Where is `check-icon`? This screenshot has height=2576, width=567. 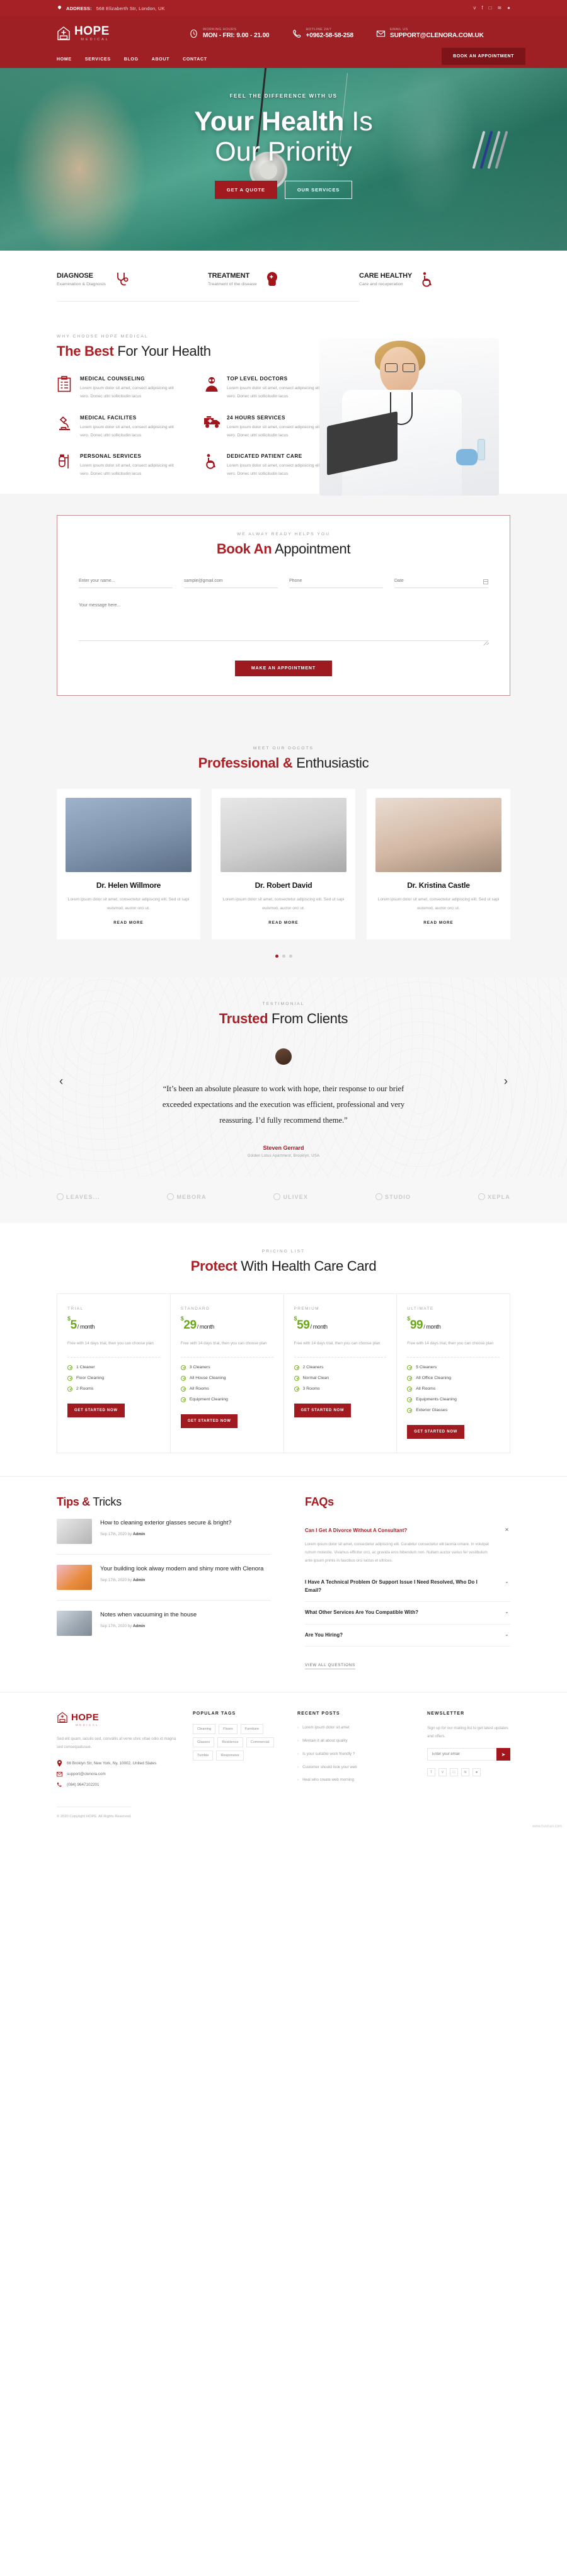 check-icon is located at coordinates (410, 1378).